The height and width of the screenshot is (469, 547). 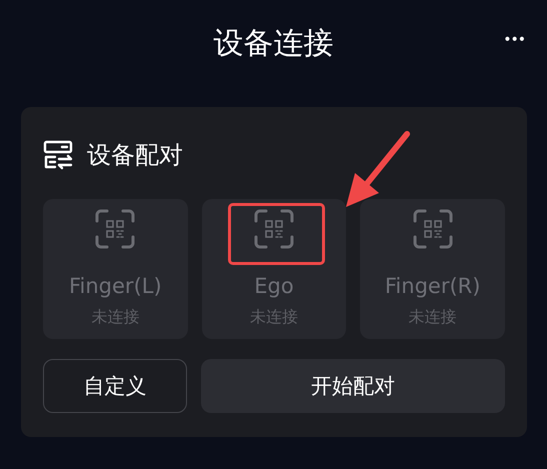 What do you see at coordinates (274, 44) in the screenshot?
I see `page-title: 设备连接` at bounding box center [274, 44].